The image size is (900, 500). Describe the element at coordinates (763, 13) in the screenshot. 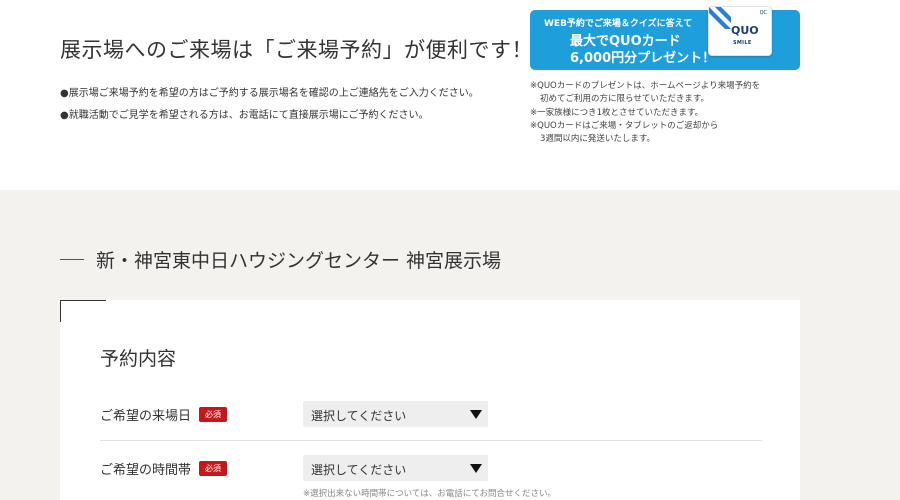

I see `quo-card-mark: QC` at that location.